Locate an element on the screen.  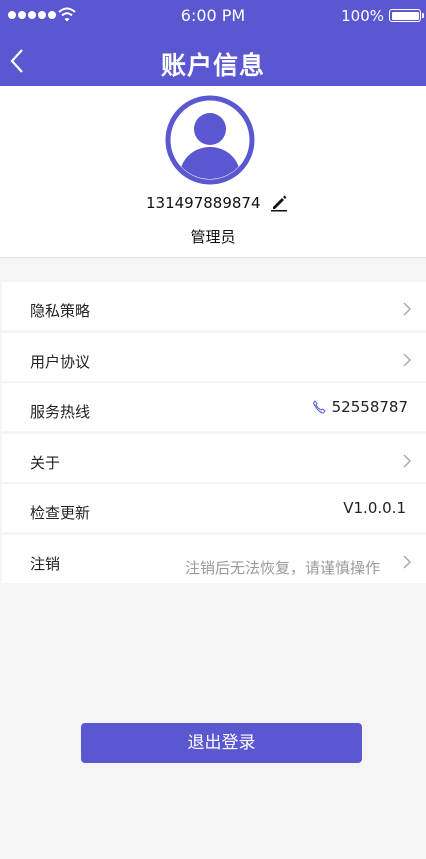
menu-item-label: 检查更新 is located at coordinates (60, 513).